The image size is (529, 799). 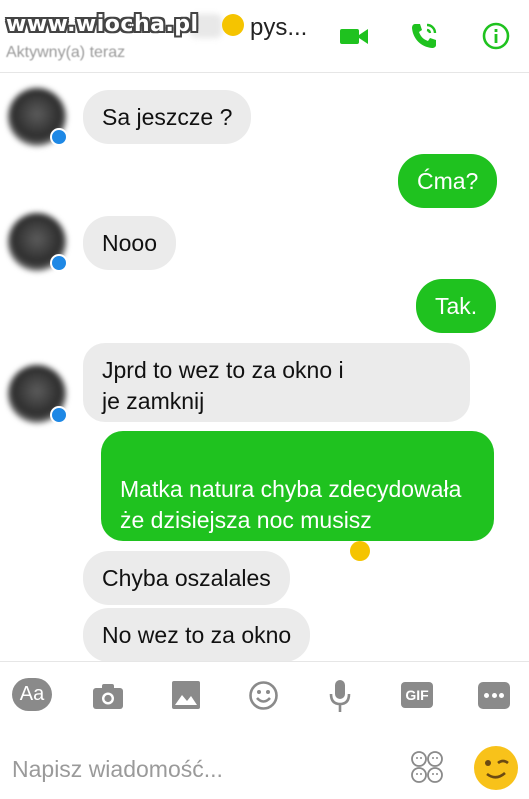 What do you see at coordinates (448, 181) in the screenshot?
I see `message-bubble: Ćma?` at bounding box center [448, 181].